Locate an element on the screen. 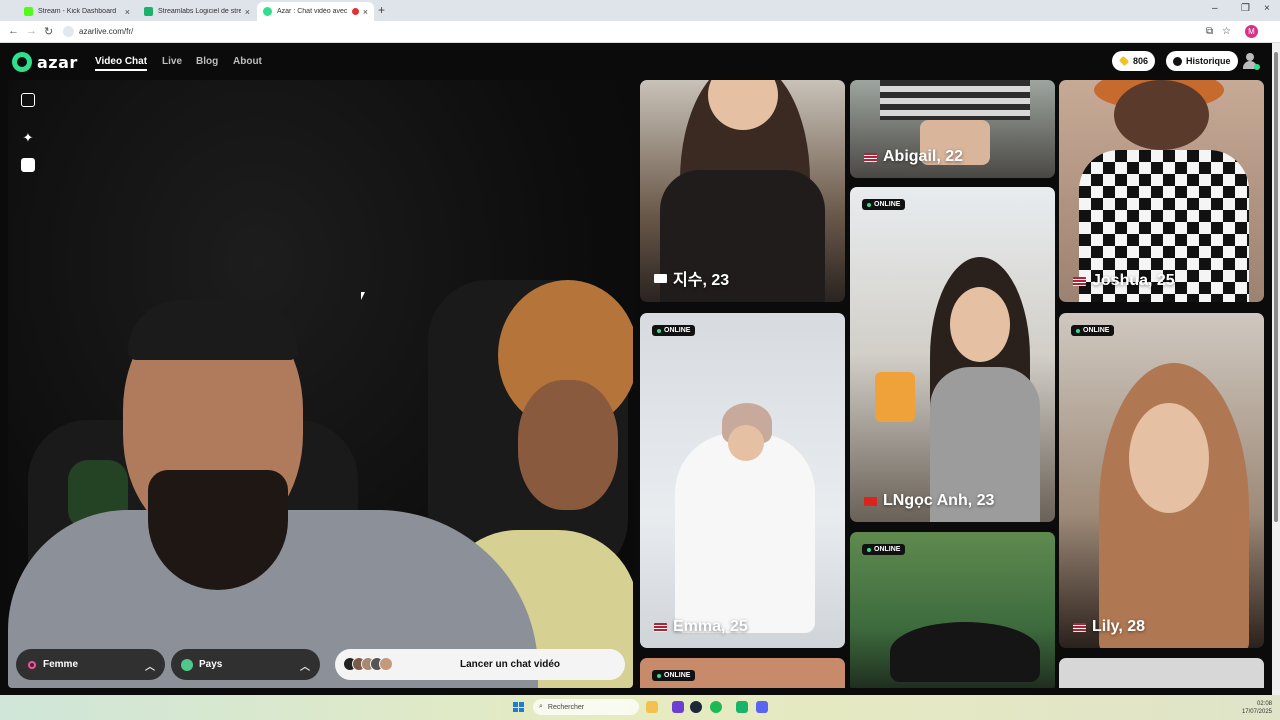  start-video-chat-label: Lancer un chat vidéo is located at coordinates (510, 664).